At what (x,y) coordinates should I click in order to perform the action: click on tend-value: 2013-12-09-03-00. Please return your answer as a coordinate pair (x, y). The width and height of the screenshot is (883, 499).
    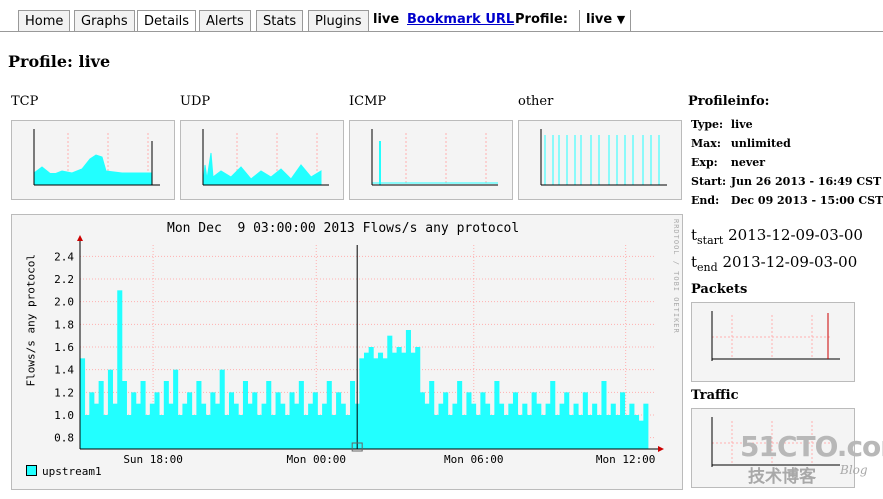
    Looking at the image, I should click on (790, 262).